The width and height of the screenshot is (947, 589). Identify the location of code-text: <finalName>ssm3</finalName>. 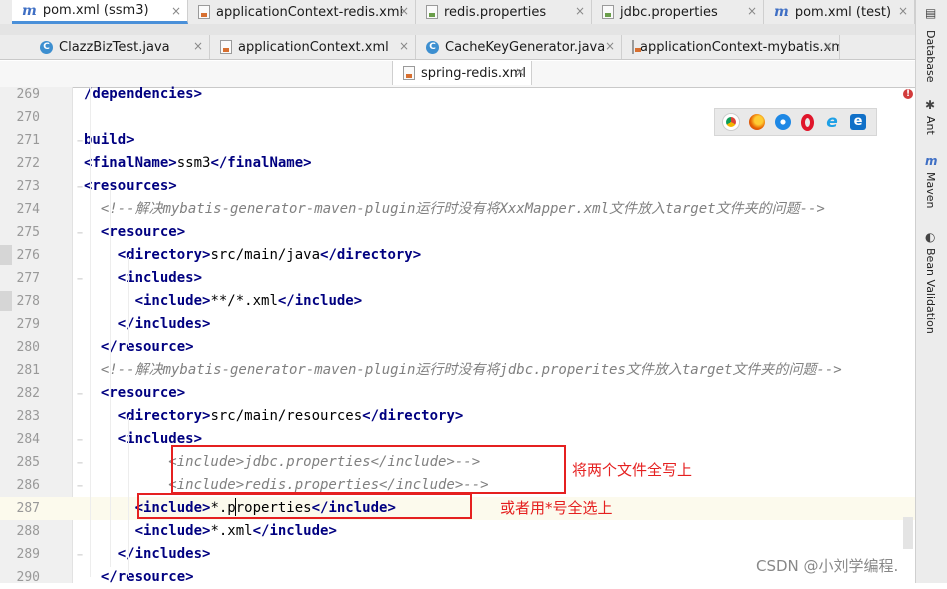
(198, 163).